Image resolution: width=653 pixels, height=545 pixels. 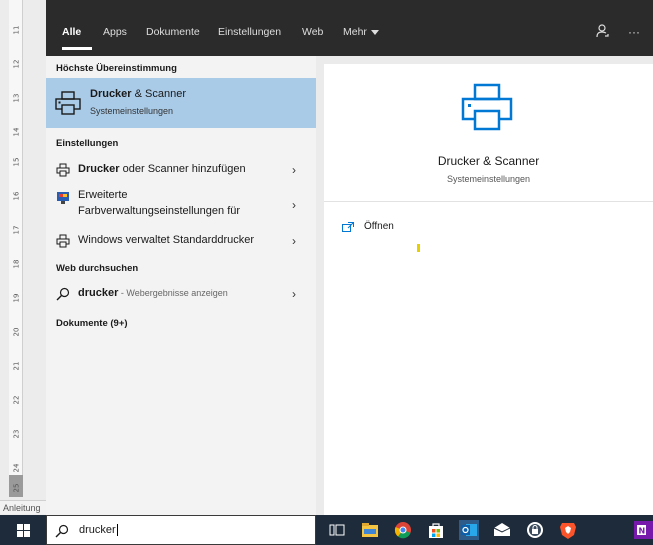 I want to click on result-label: Windows verwaltet Standarddrucker, so click(x=166, y=240).